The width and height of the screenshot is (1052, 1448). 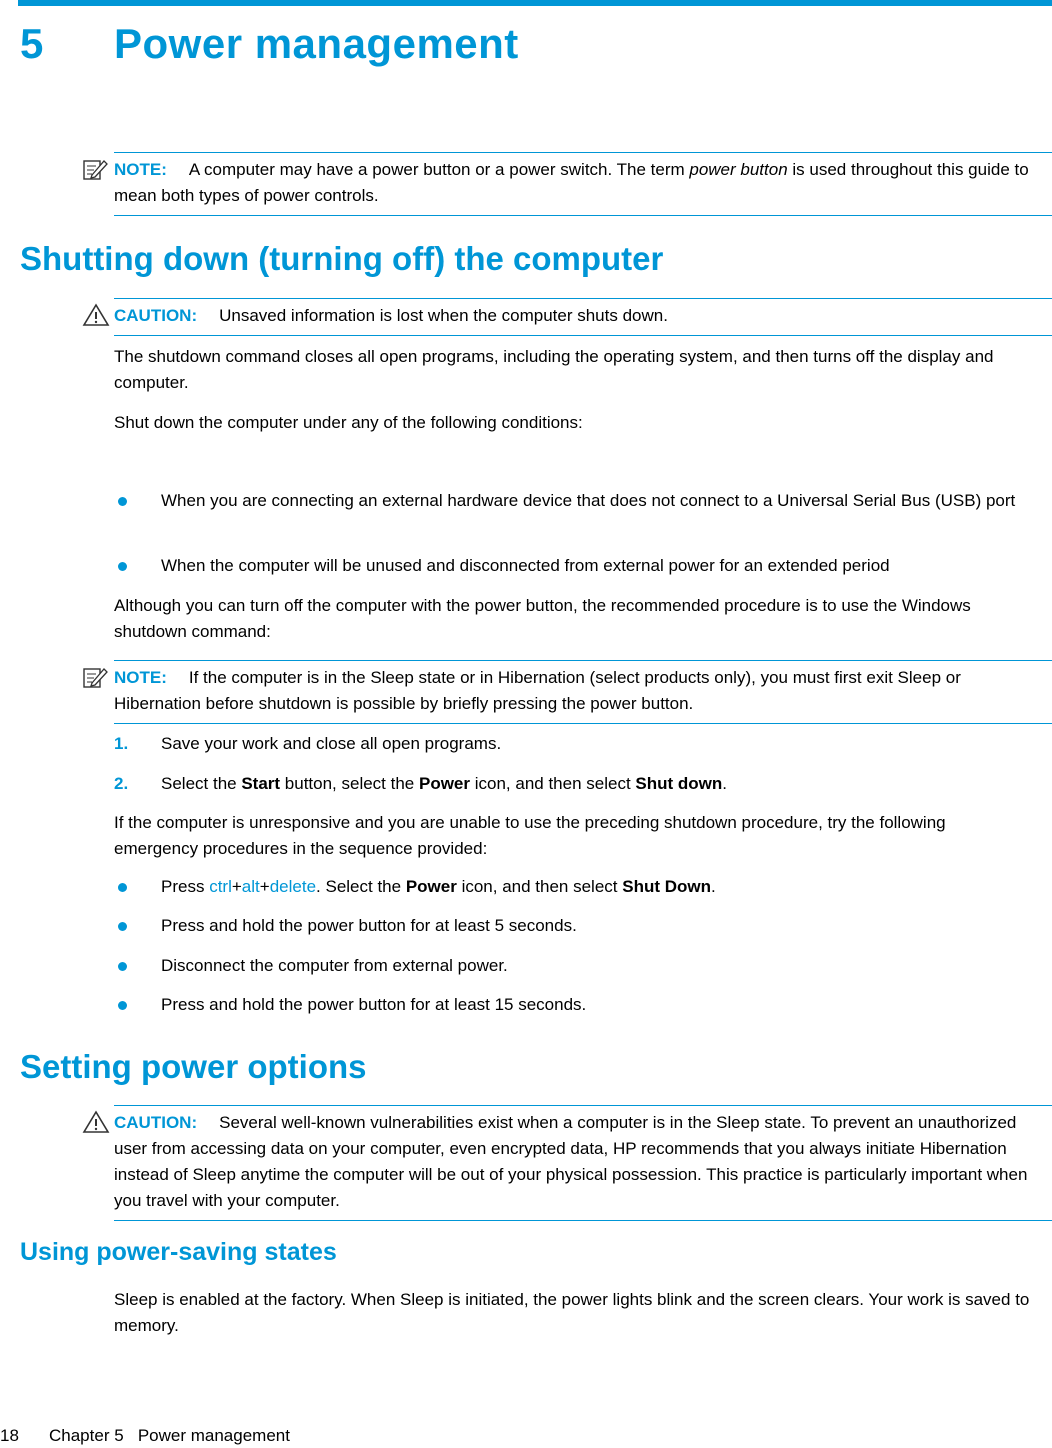 What do you see at coordinates (220, 886) in the screenshot?
I see `key-ctrl-link: ctrl` at bounding box center [220, 886].